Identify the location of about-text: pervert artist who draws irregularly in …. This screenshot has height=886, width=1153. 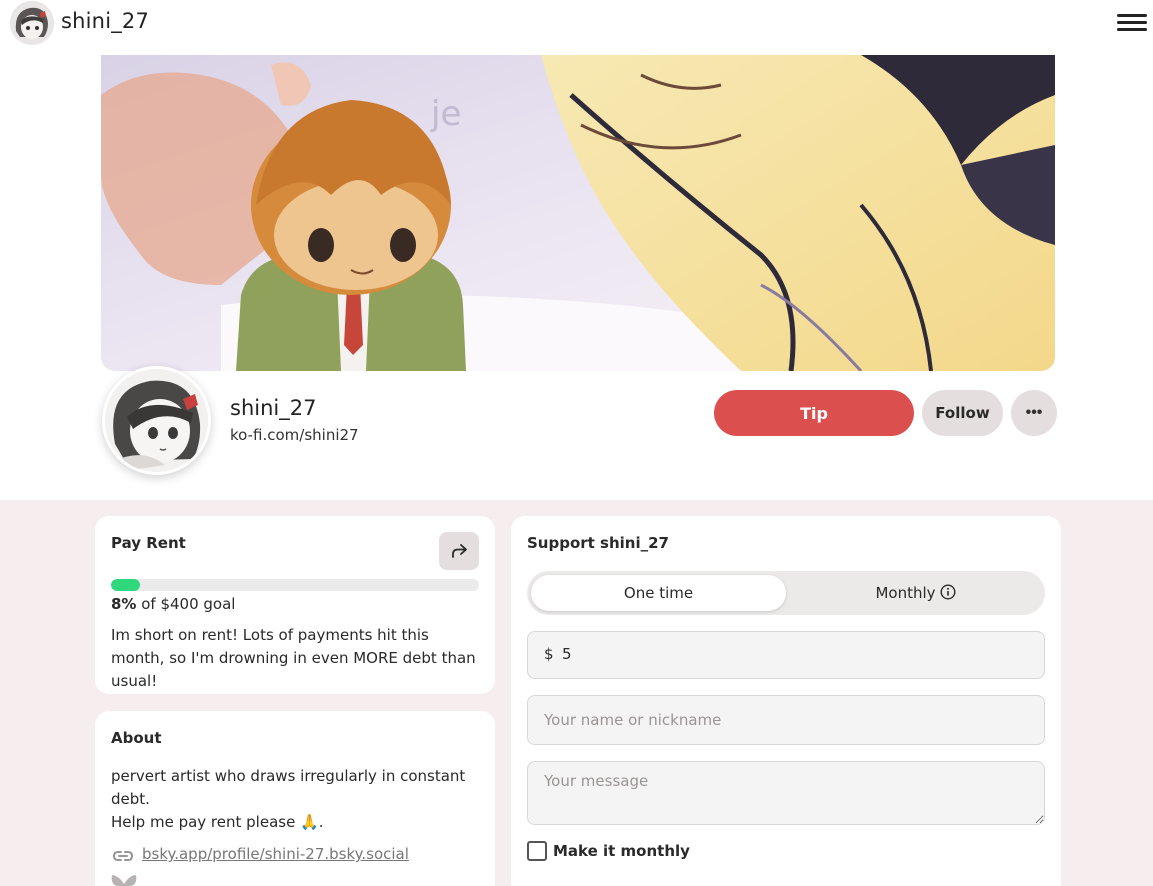
(297, 799).